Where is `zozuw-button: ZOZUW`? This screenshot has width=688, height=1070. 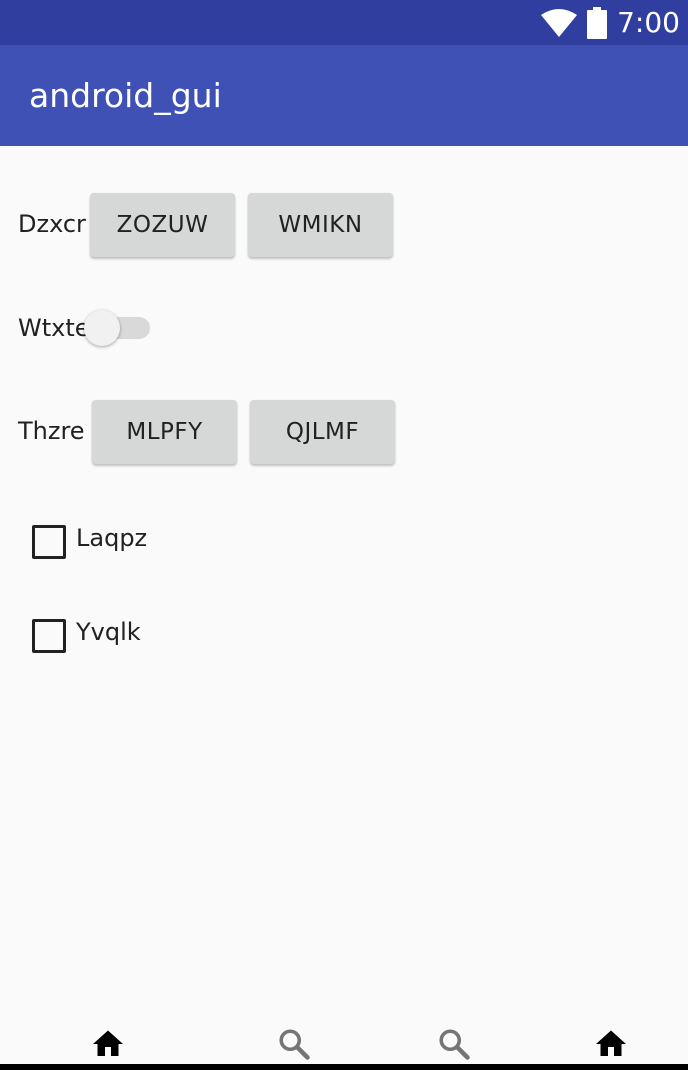 zozuw-button: ZOZUW is located at coordinates (162, 225).